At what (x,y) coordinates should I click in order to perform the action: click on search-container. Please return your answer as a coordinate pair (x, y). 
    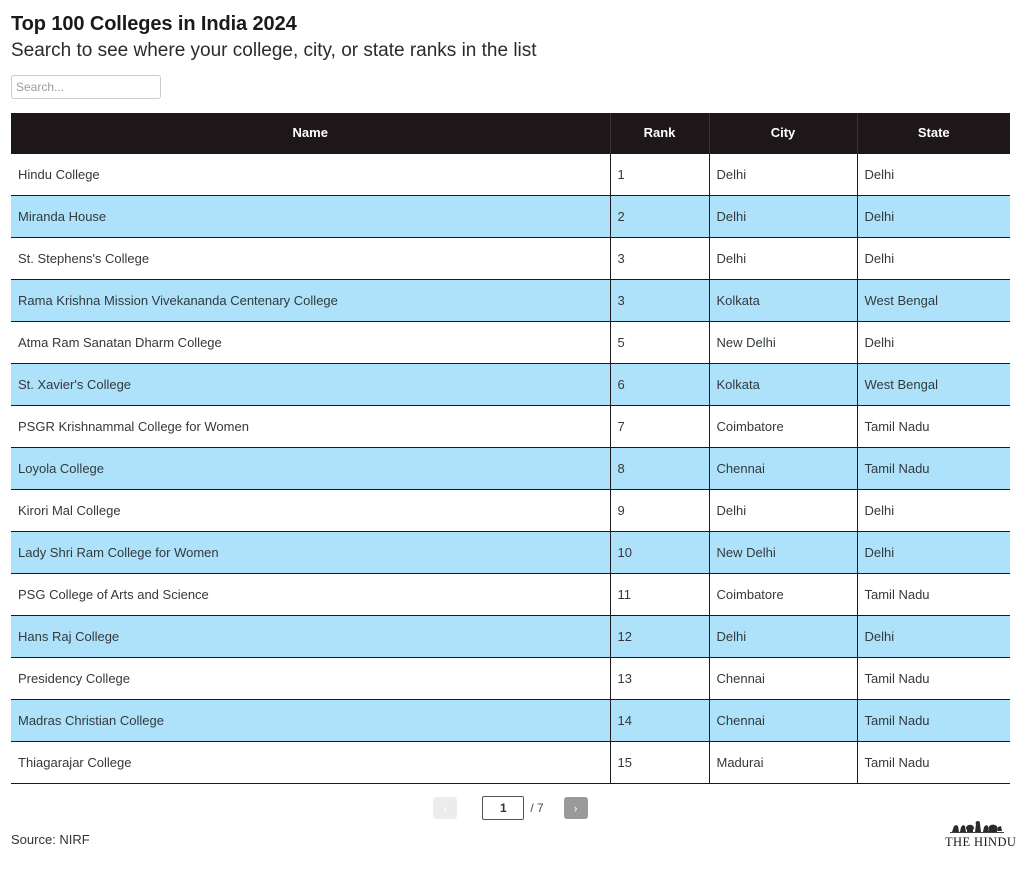
    Looking at the image, I should click on (510, 81).